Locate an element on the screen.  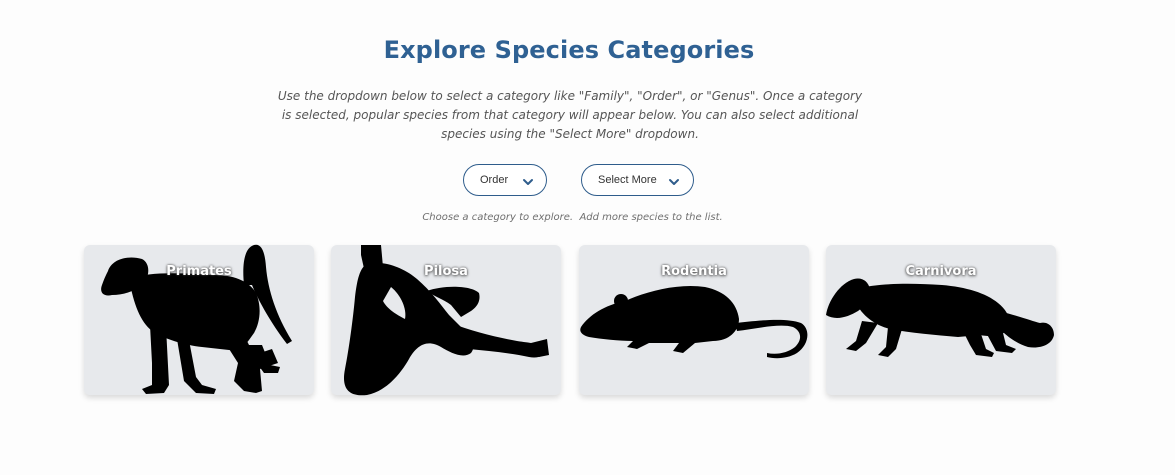
category-dropdown-value: Order is located at coordinates (494, 180).